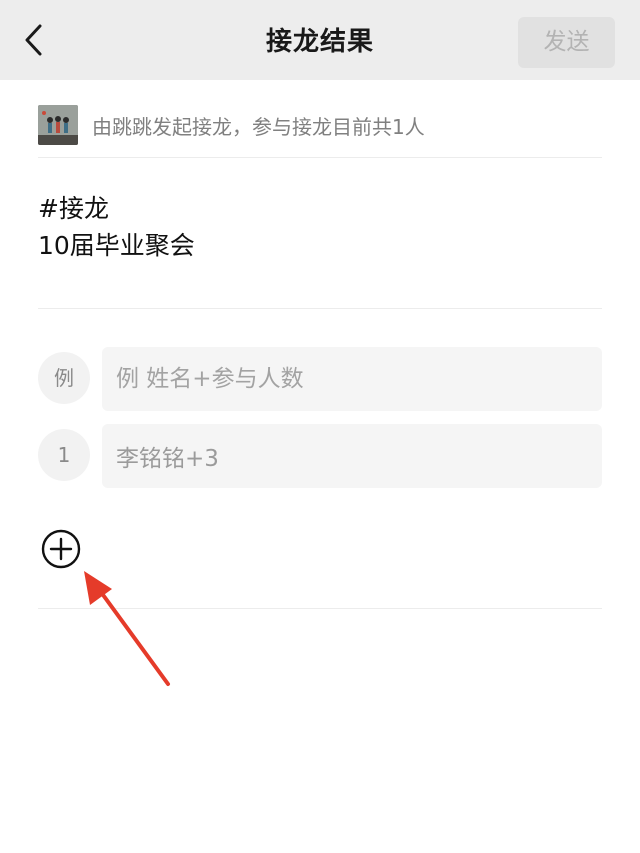 The image size is (640, 853). Describe the element at coordinates (566, 42) in the screenshot. I see `send-button: 发送` at that location.